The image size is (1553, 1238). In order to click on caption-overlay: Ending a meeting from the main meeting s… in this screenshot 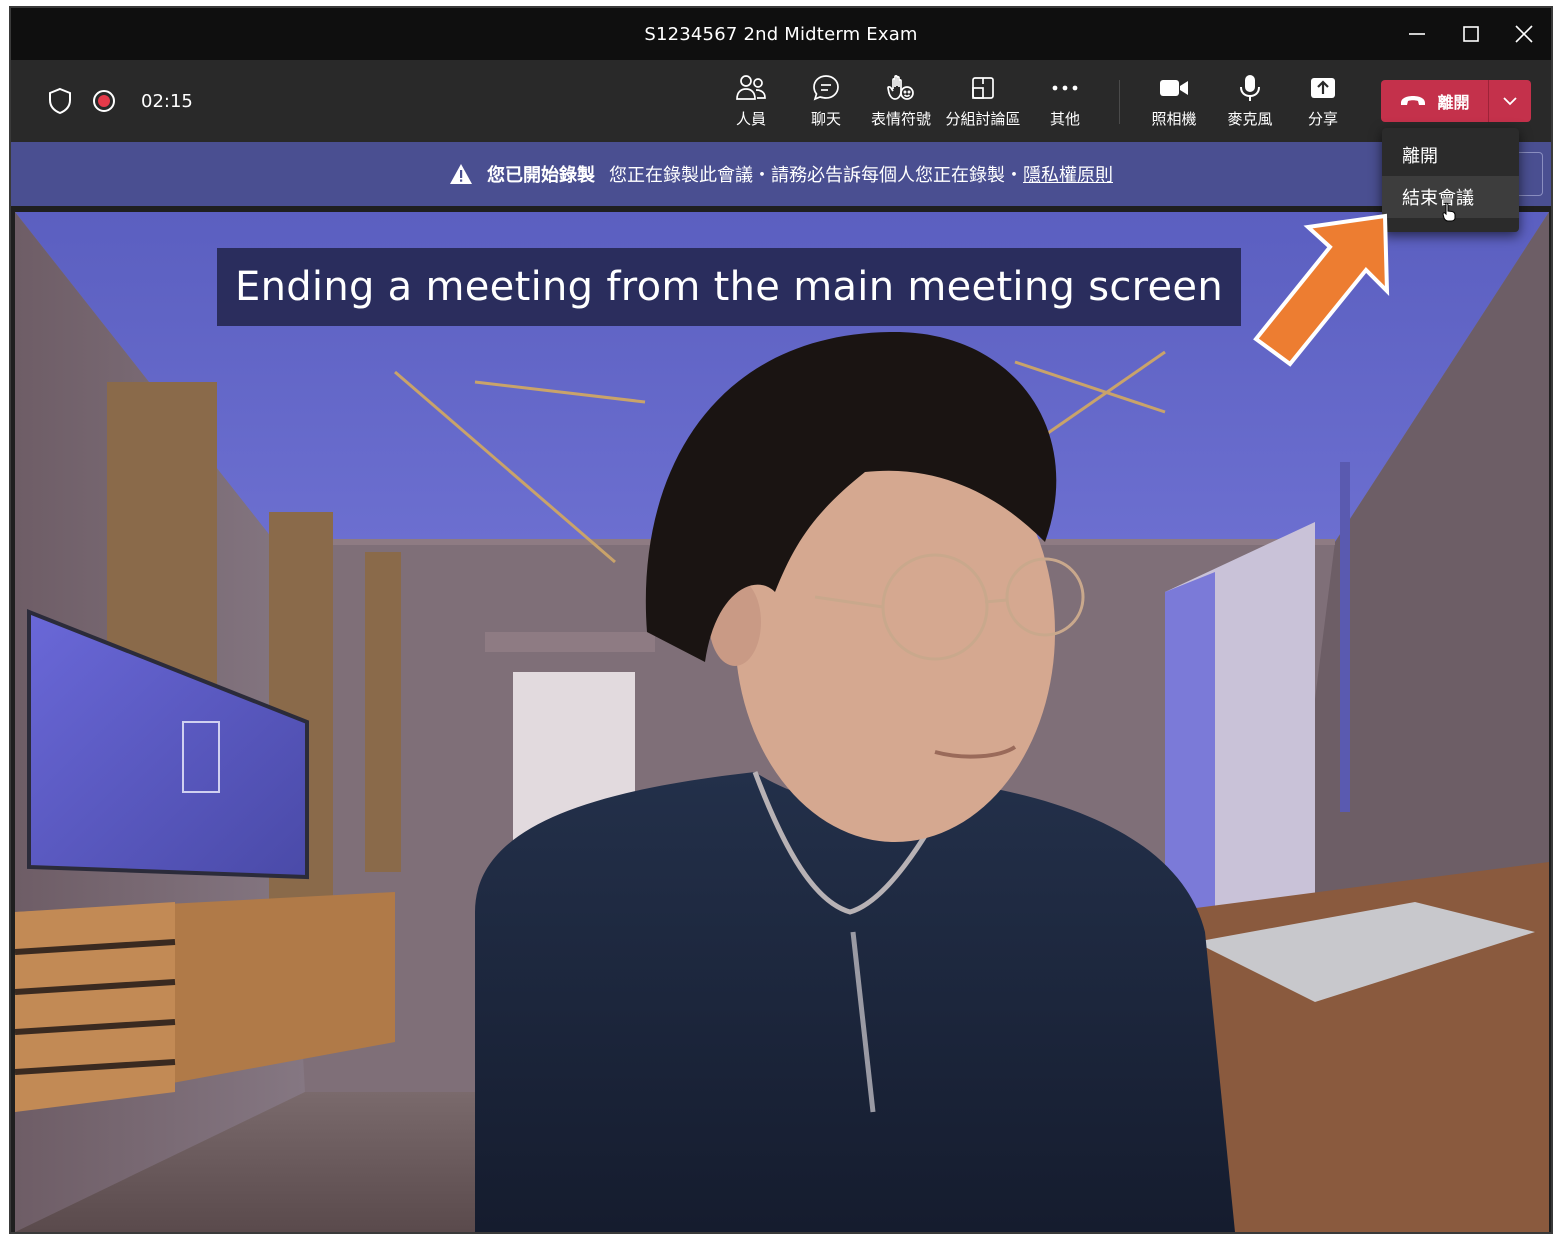, I will do `click(729, 287)`.